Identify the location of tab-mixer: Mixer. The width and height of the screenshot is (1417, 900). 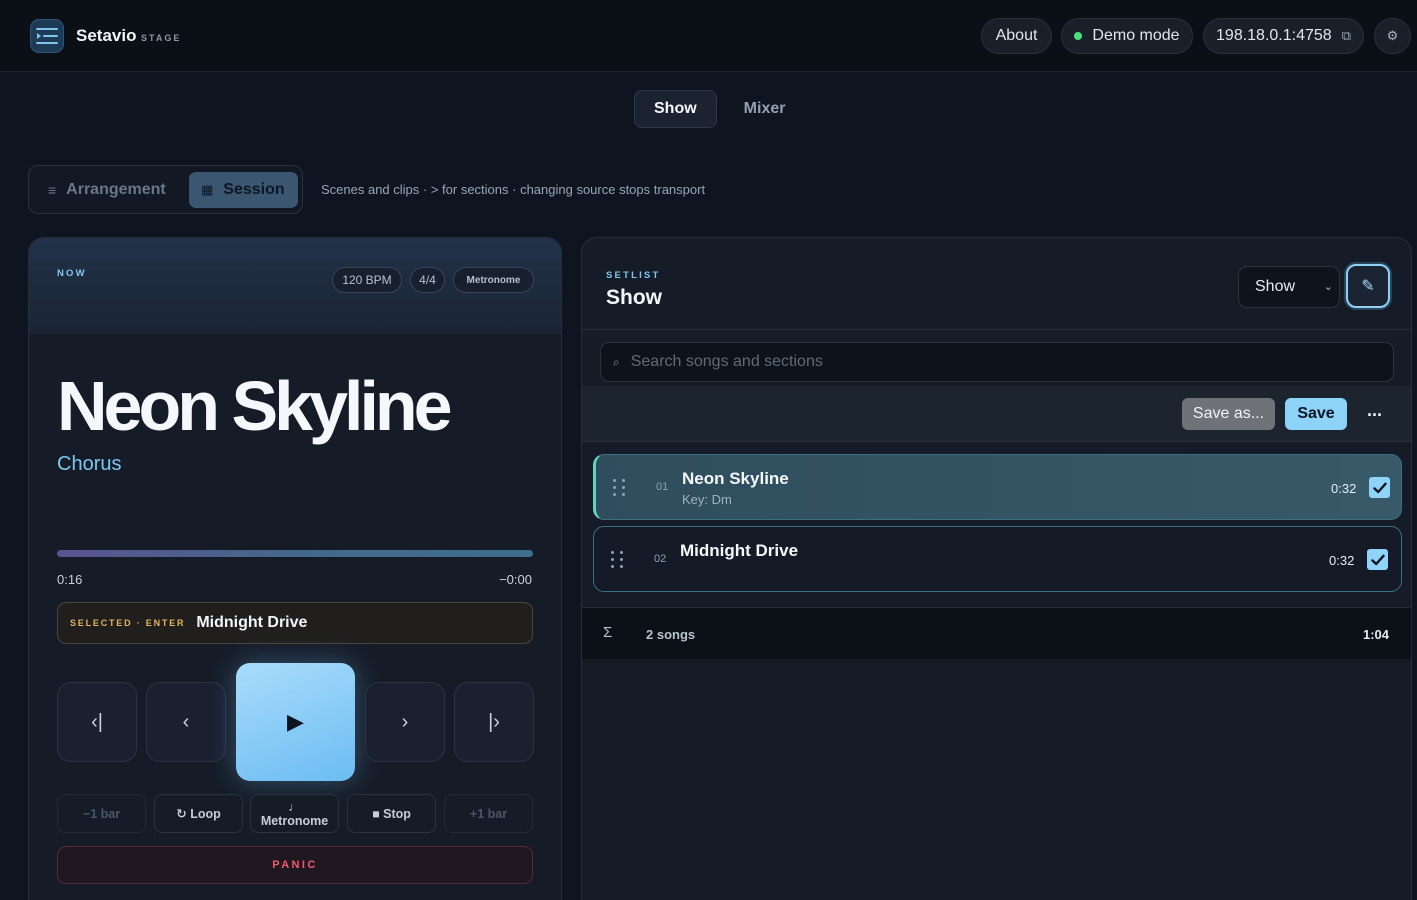
(765, 109).